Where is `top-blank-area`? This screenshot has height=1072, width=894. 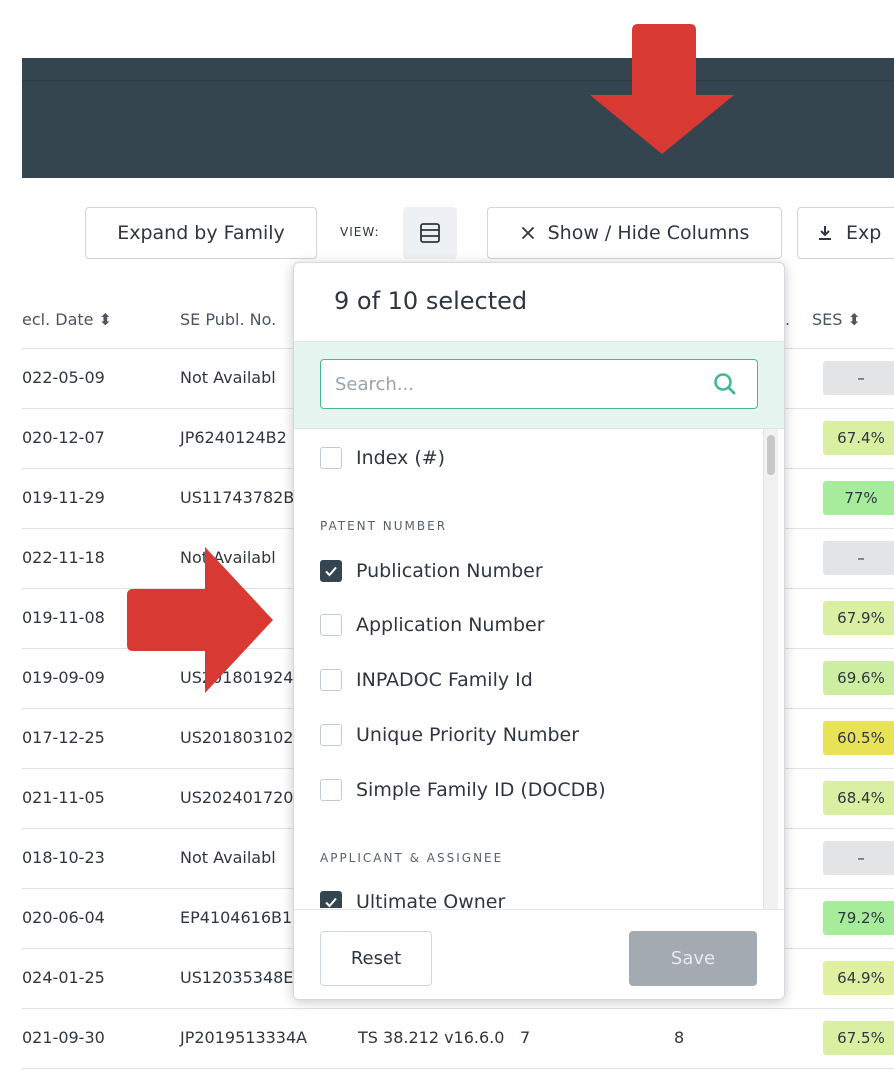 top-blank-area is located at coordinates (447, 29).